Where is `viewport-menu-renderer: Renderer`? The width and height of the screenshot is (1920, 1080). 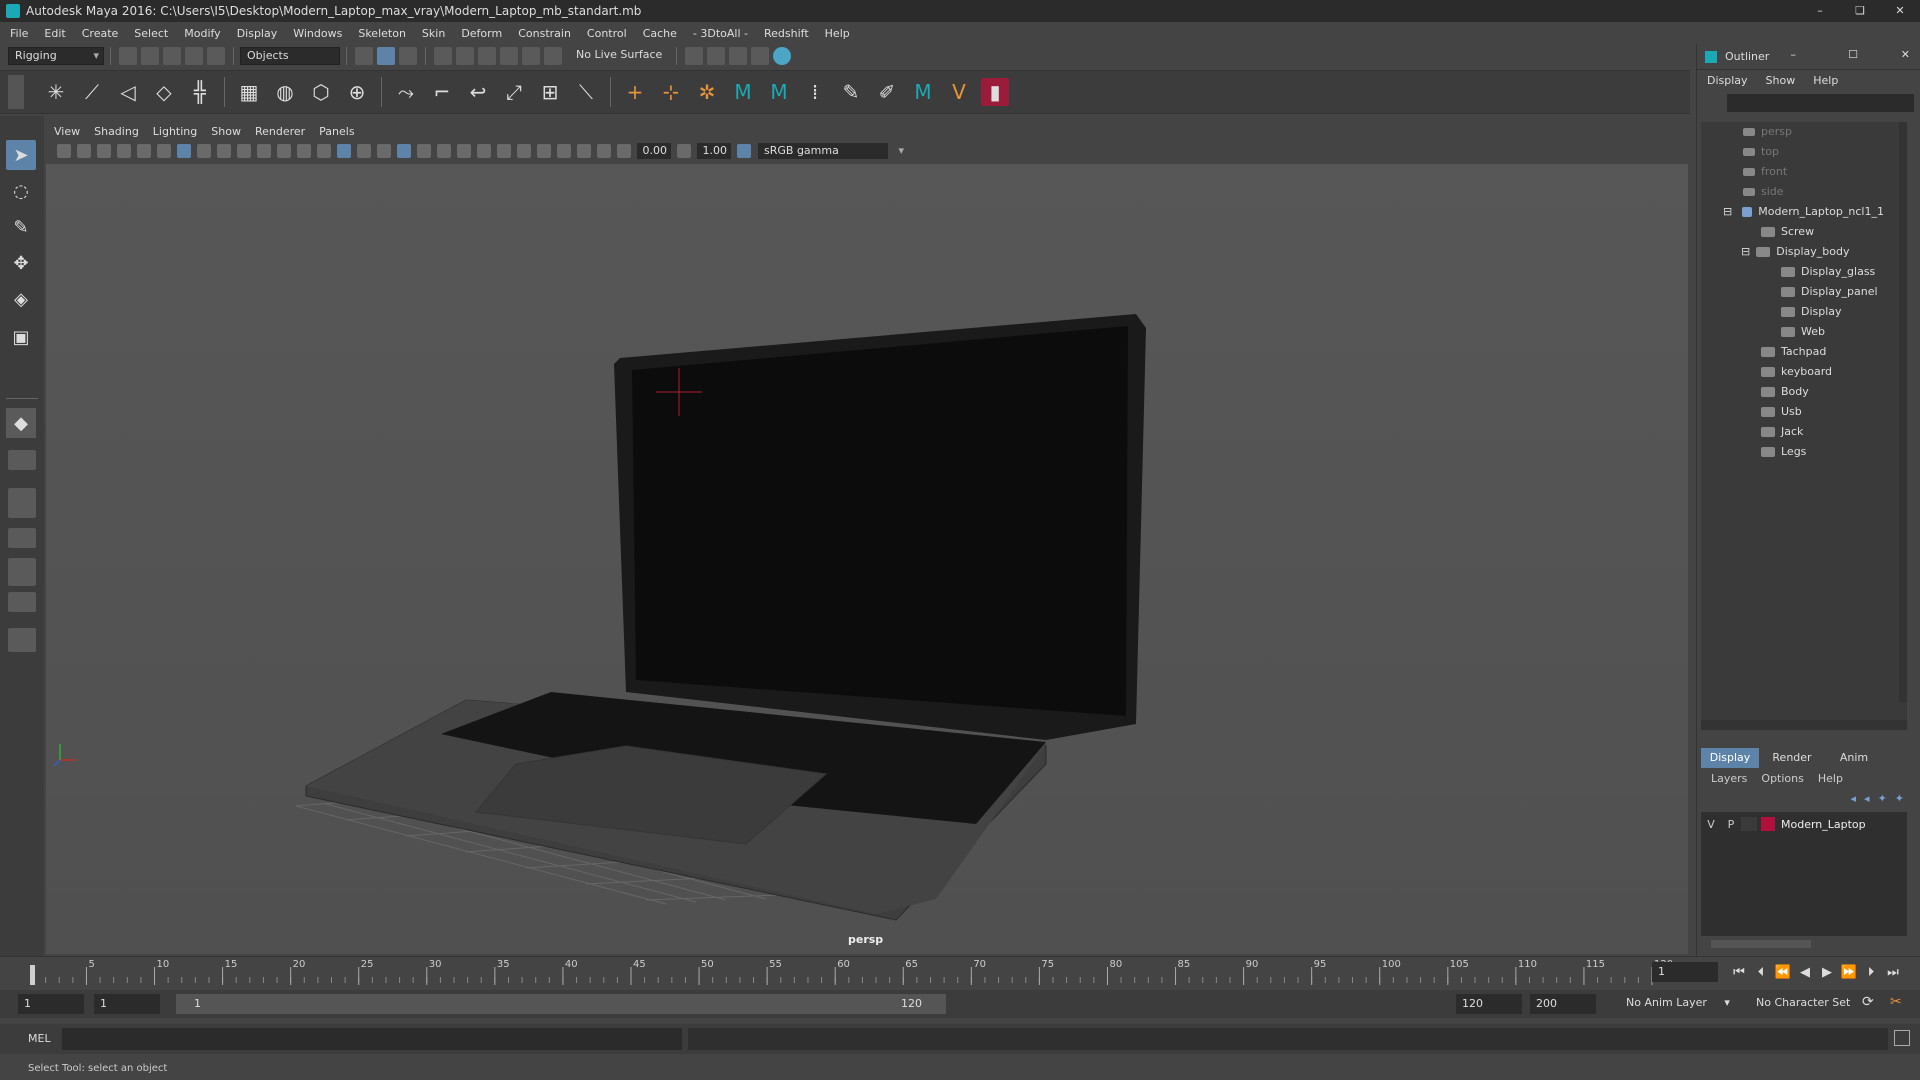
viewport-menu-renderer: Renderer is located at coordinates (280, 131).